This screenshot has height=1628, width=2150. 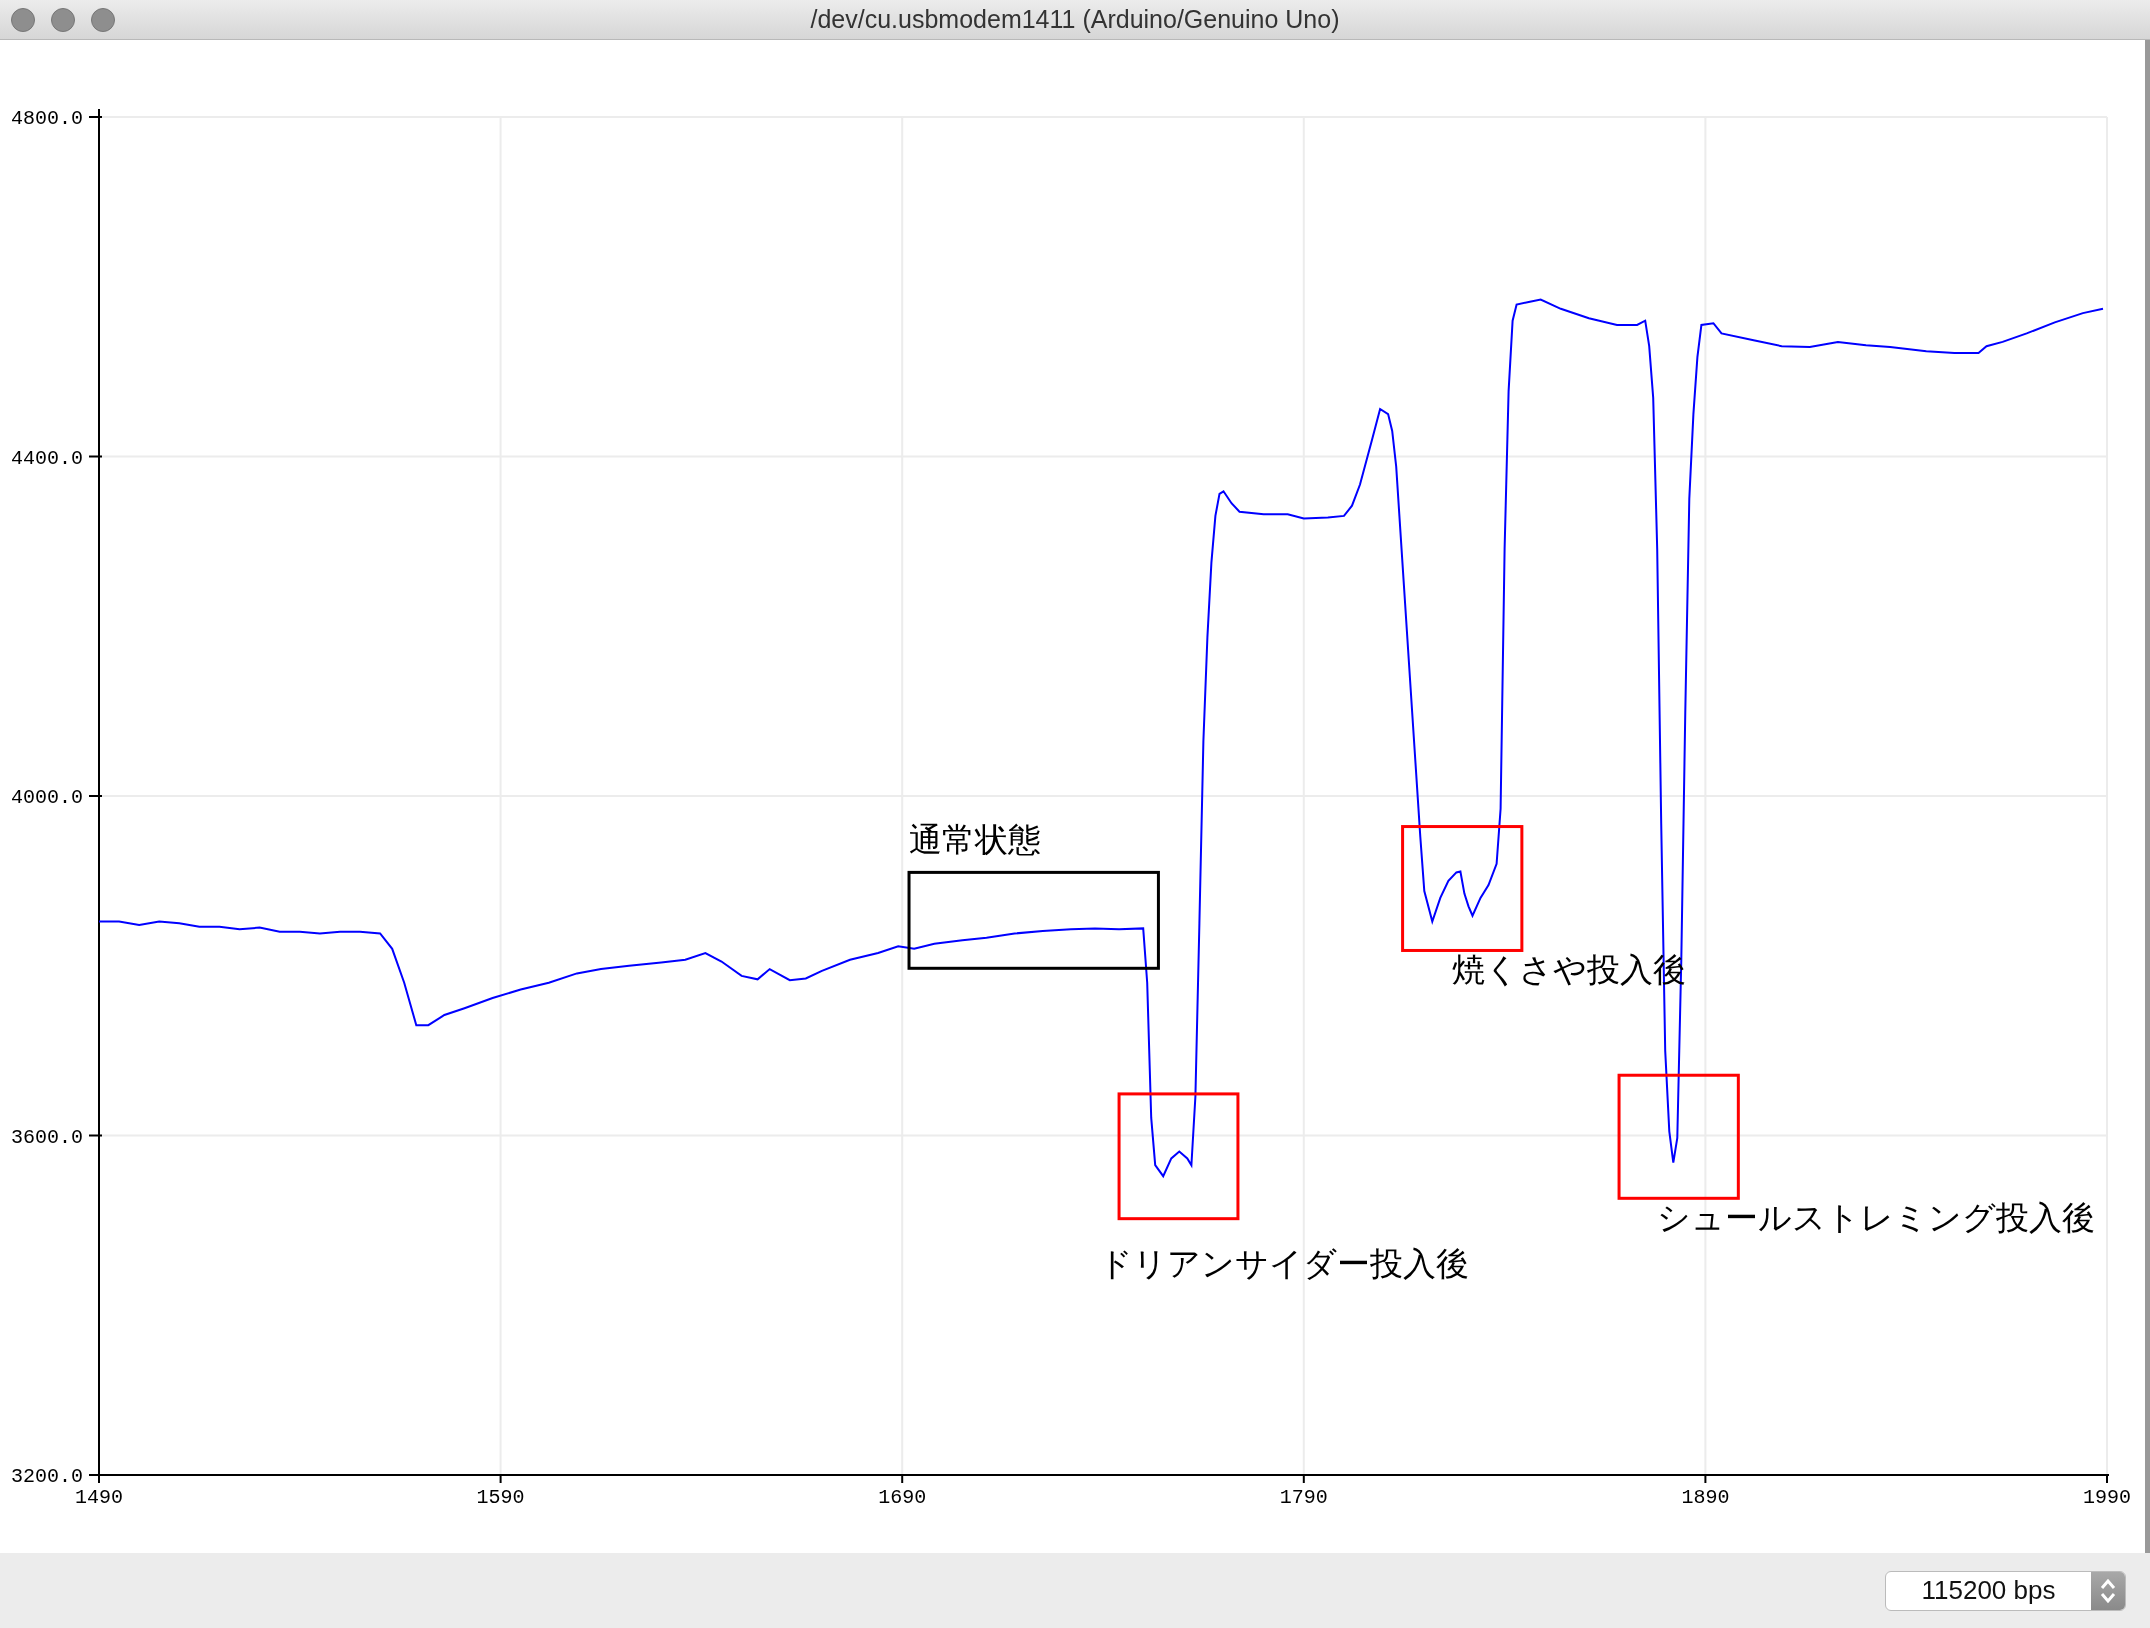 What do you see at coordinates (1284, 1263) in the screenshot?
I see `annotation-label: ドリアンサイダー投入後` at bounding box center [1284, 1263].